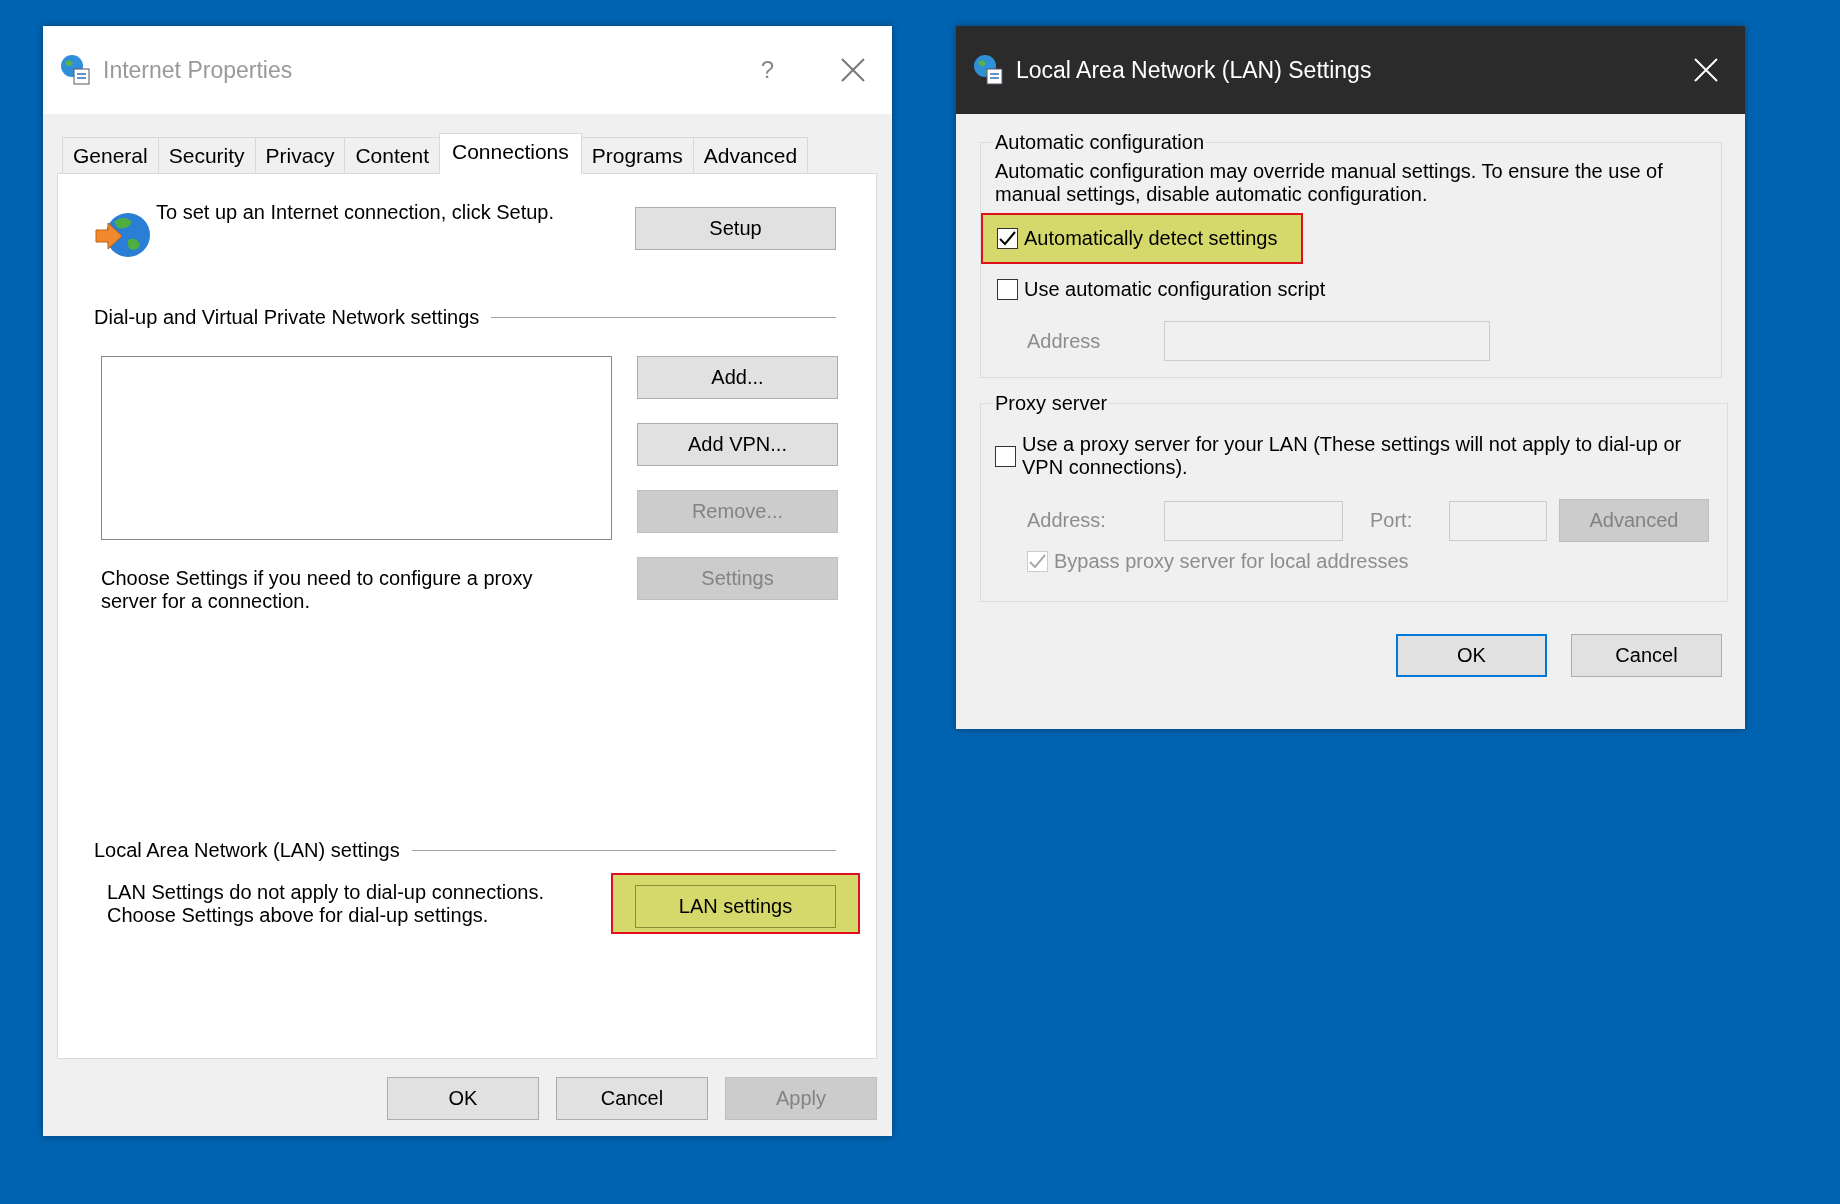 The height and width of the screenshot is (1204, 1840). Describe the element at coordinates (735, 228) in the screenshot. I see `setup-button: Setup` at that location.